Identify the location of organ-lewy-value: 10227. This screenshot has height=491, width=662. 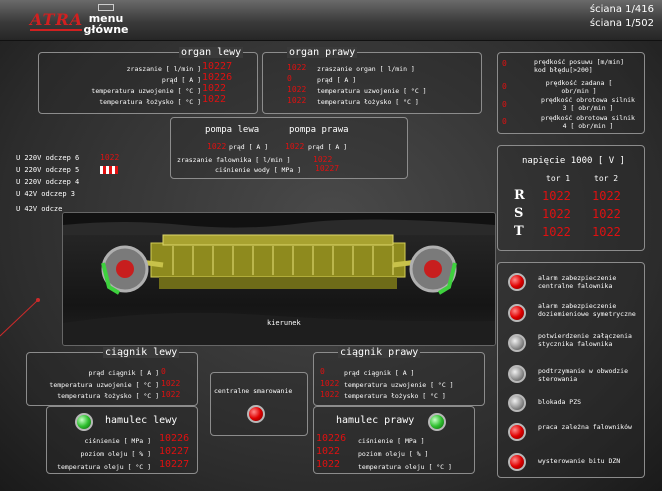
(217, 66).